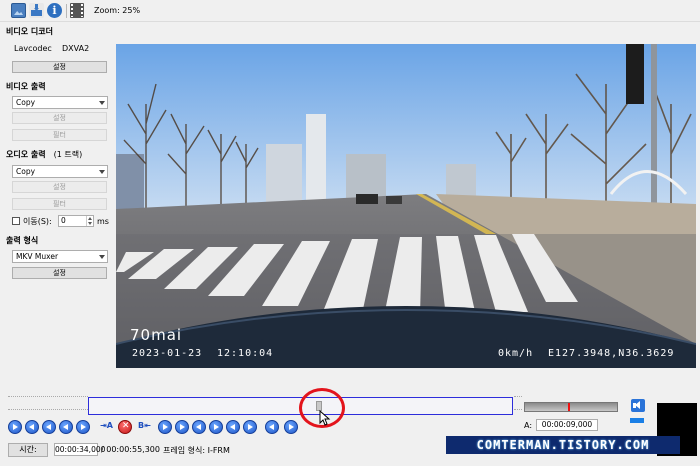 The width and height of the screenshot is (700, 466). What do you see at coordinates (60, 102) in the screenshot?
I see `video-codec-select: Copy` at bounding box center [60, 102].